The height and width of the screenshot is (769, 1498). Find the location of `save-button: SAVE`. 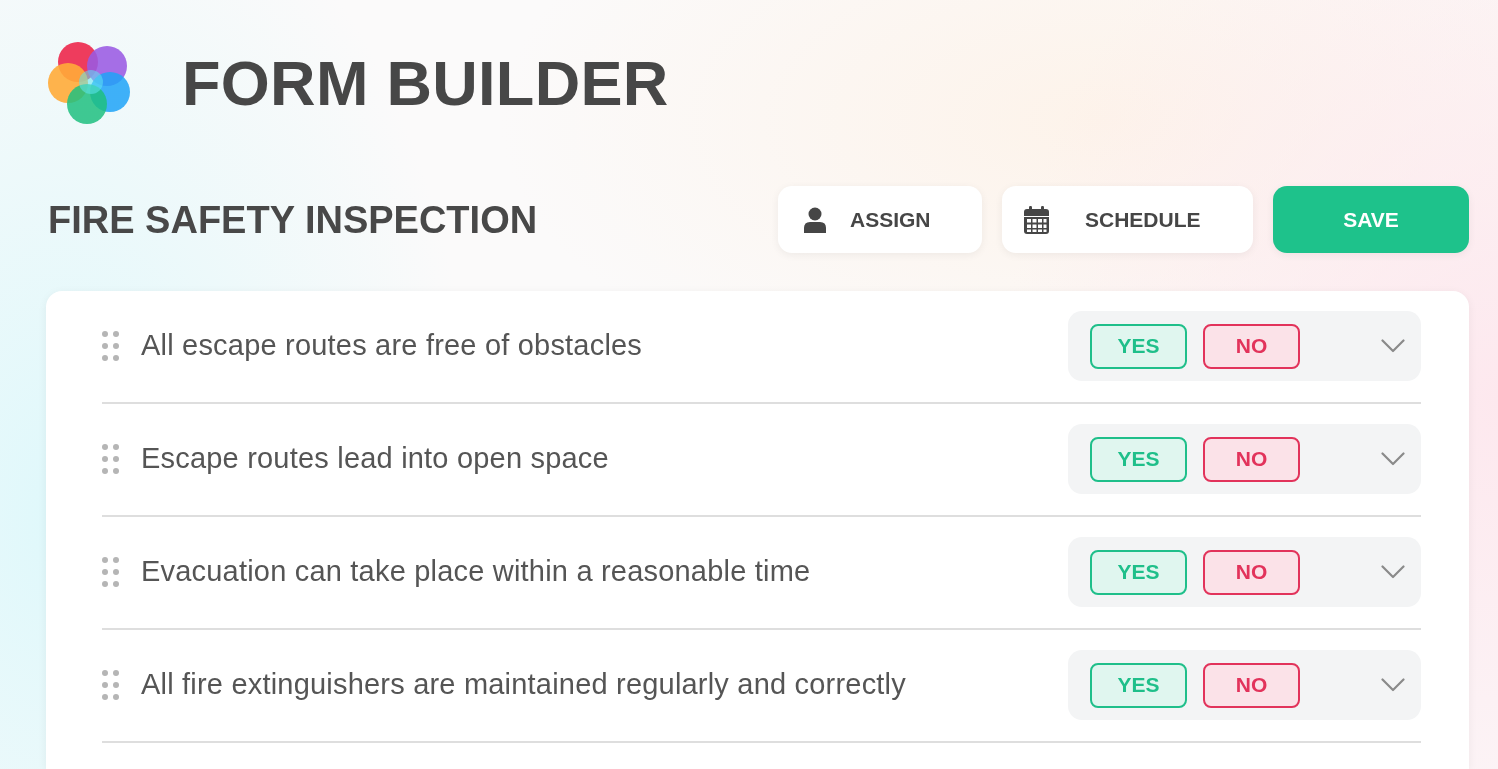

save-button: SAVE is located at coordinates (1371, 219).